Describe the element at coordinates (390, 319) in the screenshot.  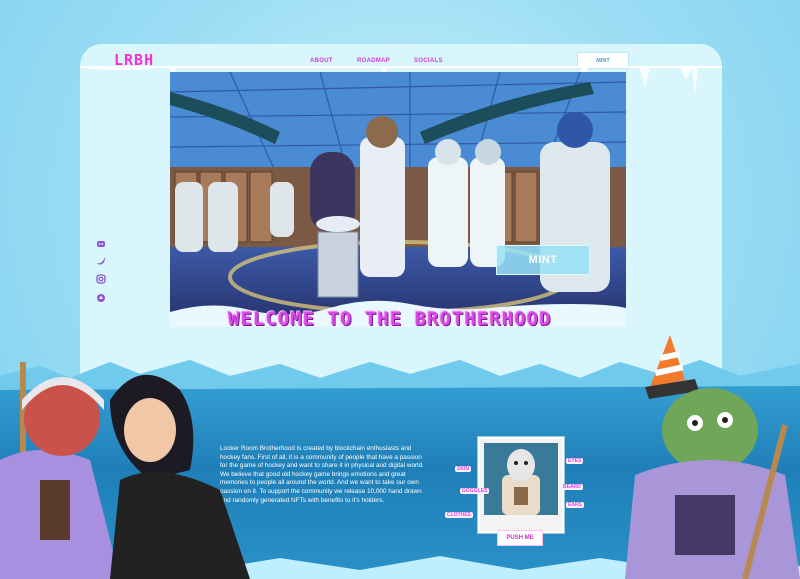
I see `welcome-title: WELCOME TO THE BROTHERHOOD` at that location.